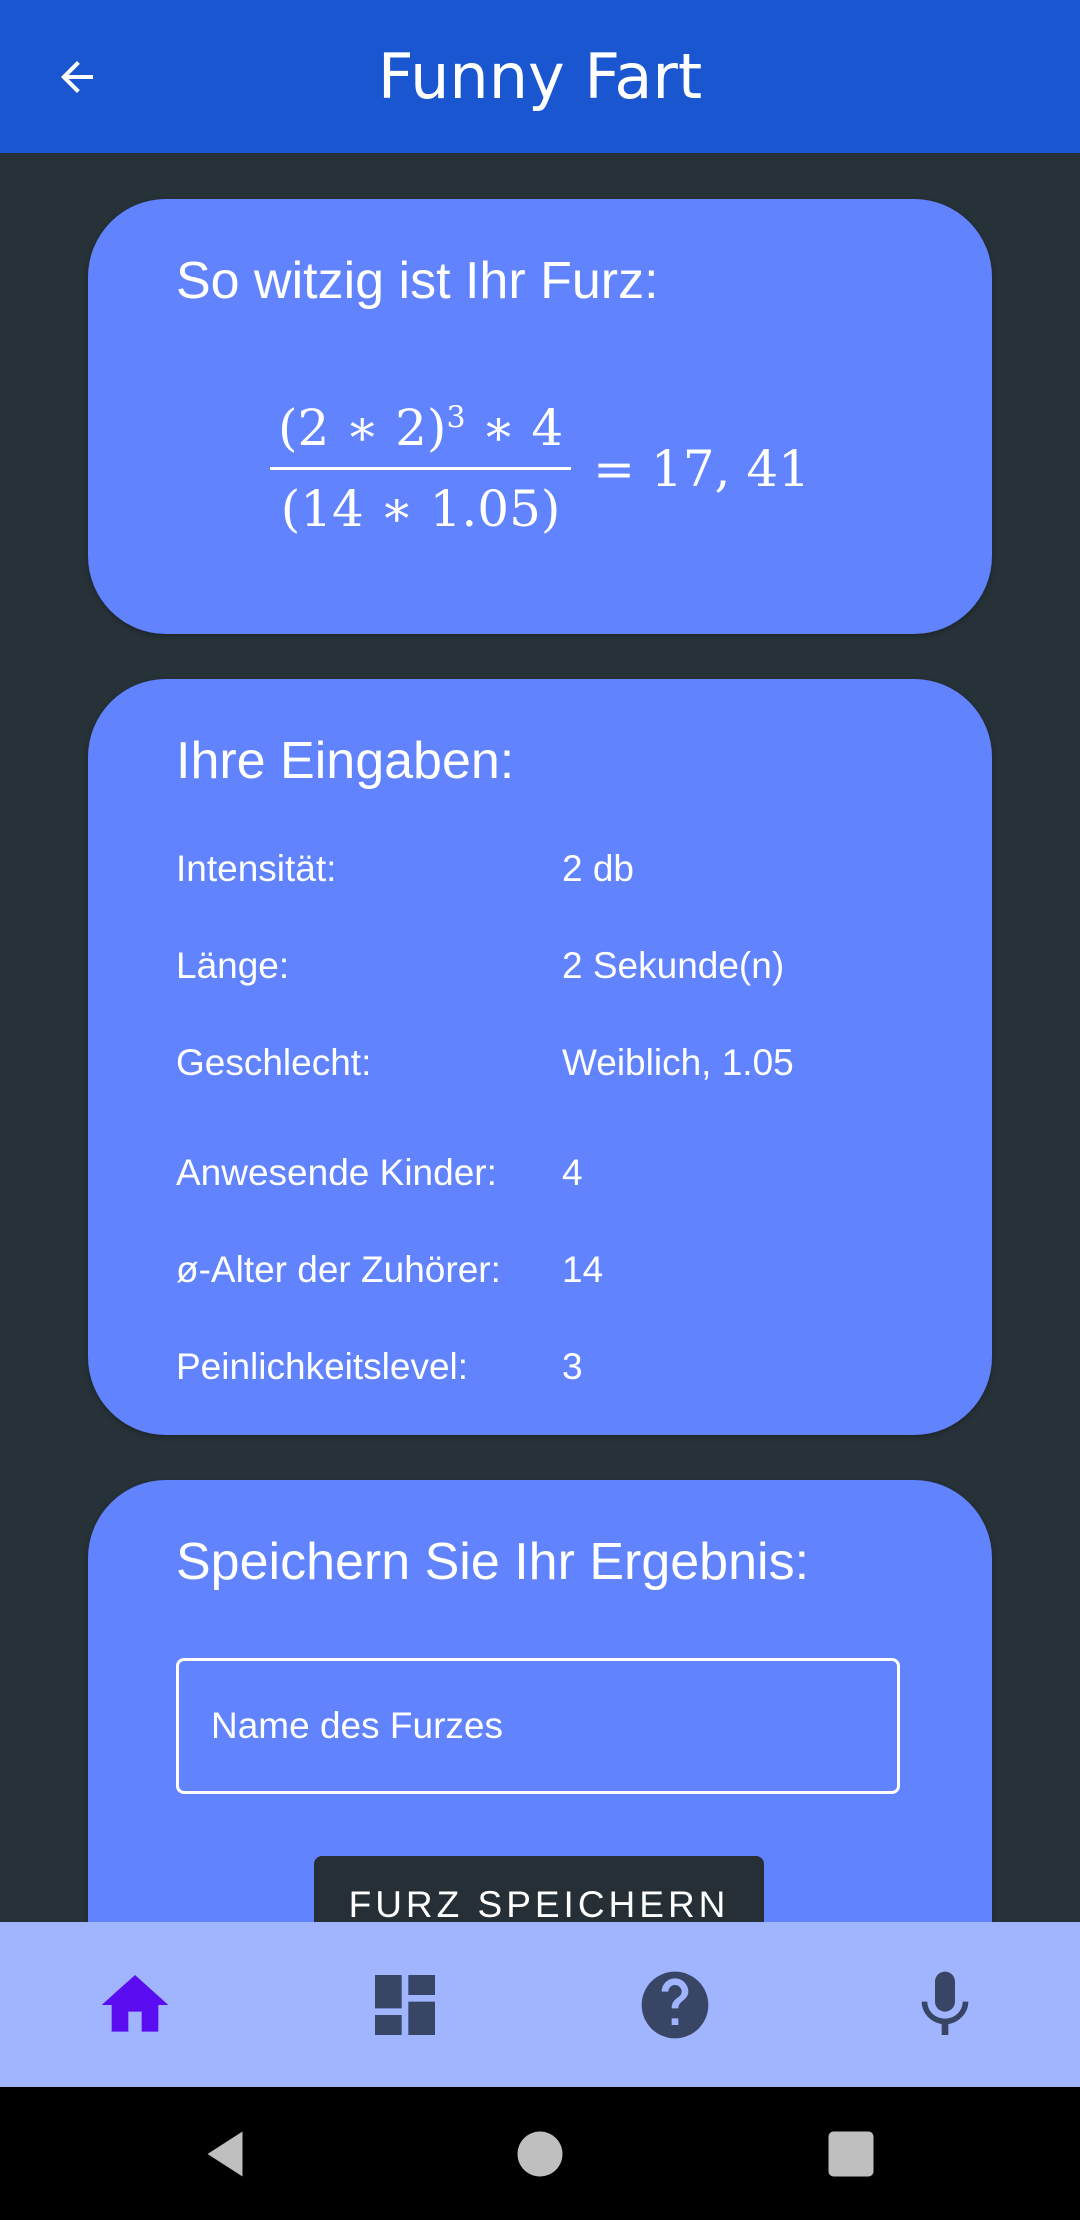 The width and height of the screenshot is (1080, 2220). What do you see at coordinates (233, 965) in the screenshot?
I see `input-label-length: Länge:` at bounding box center [233, 965].